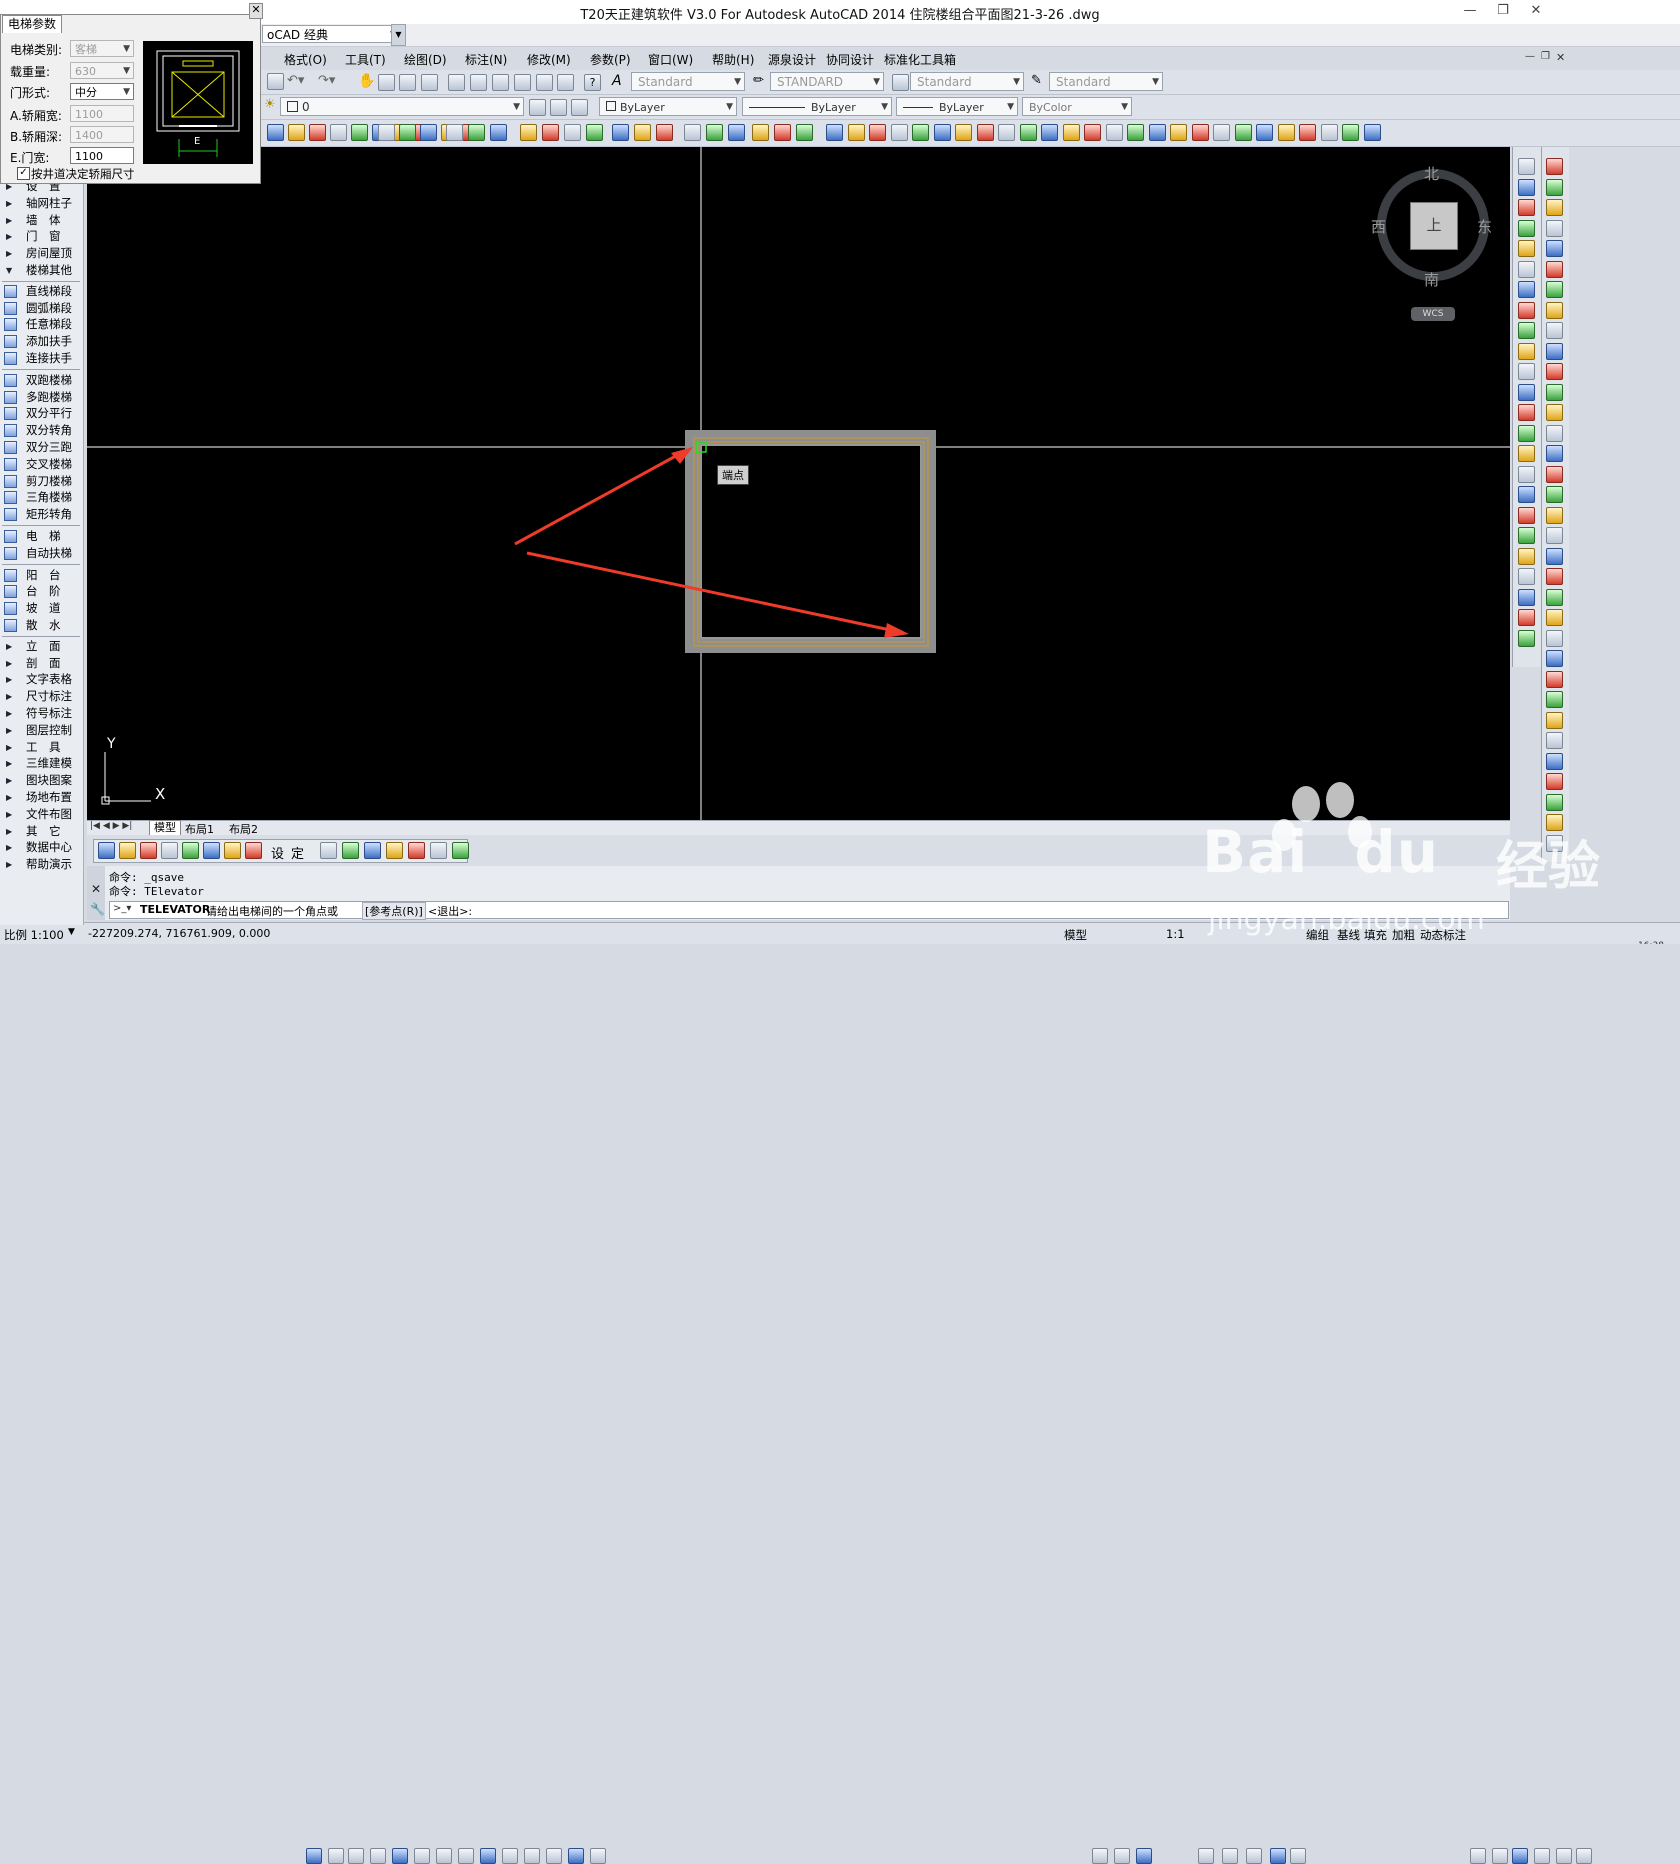  What do you see at coordinates (792, 59) in the screenshot?
I see `menu-yuanquan: 源泉设计` at bounding box center [792, 59].